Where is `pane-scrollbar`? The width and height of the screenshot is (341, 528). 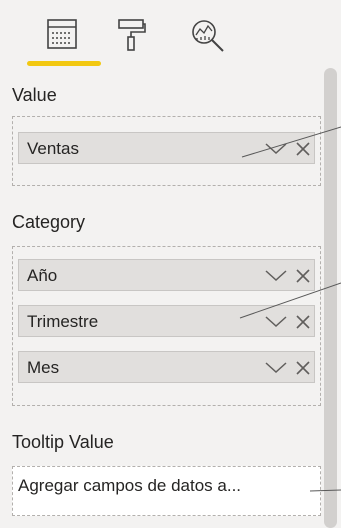 pane-scrollbar is located at coordinates (330, 298).